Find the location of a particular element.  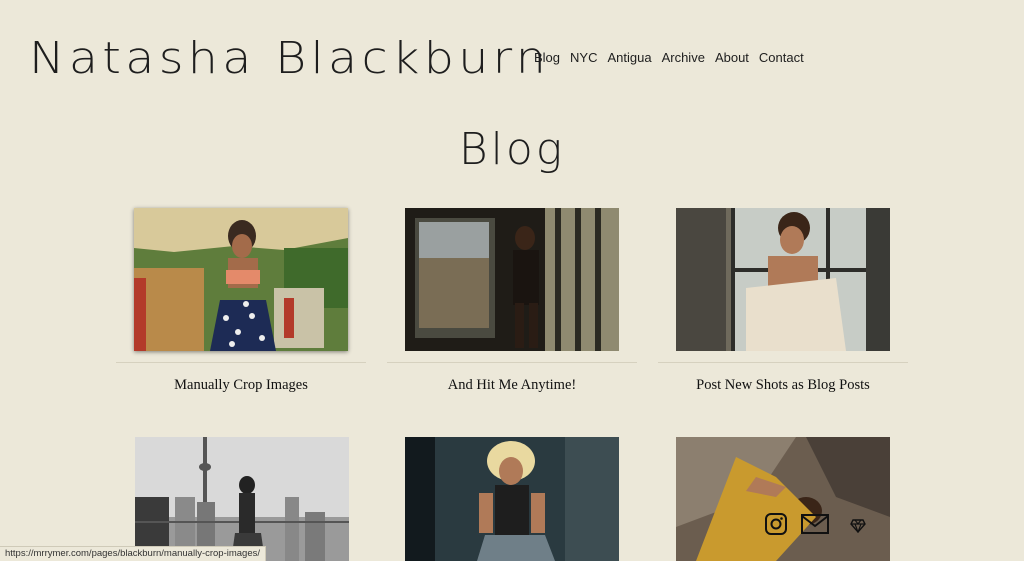

post-title-1: Manually Crop Images is located at coordinates (241, 385).